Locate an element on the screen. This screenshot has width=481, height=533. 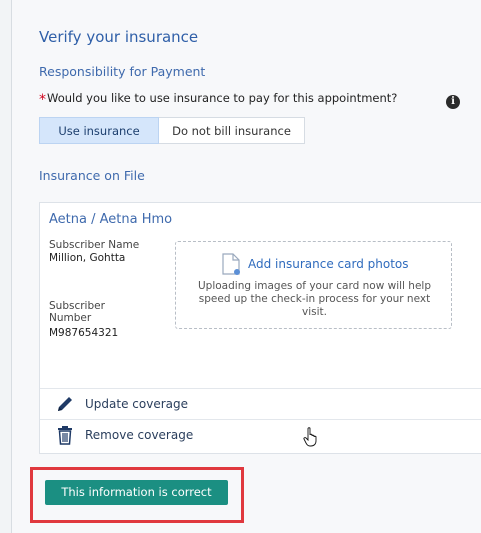
use-insurance-button: Use insurance is located at coordinates (99, 130).